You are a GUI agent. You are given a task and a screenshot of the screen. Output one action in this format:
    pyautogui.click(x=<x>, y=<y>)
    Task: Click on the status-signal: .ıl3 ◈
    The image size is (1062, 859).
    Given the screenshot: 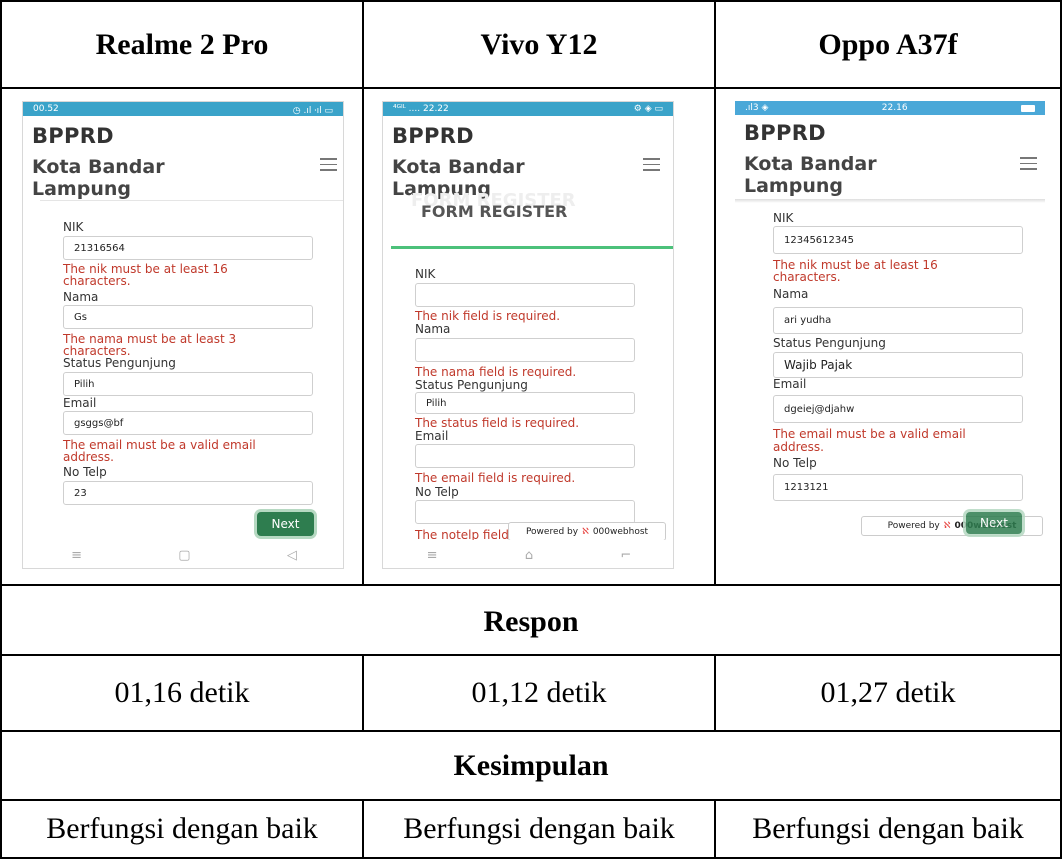 What is the action you would take?
    pyautogui.click(x=757, y=108)
    